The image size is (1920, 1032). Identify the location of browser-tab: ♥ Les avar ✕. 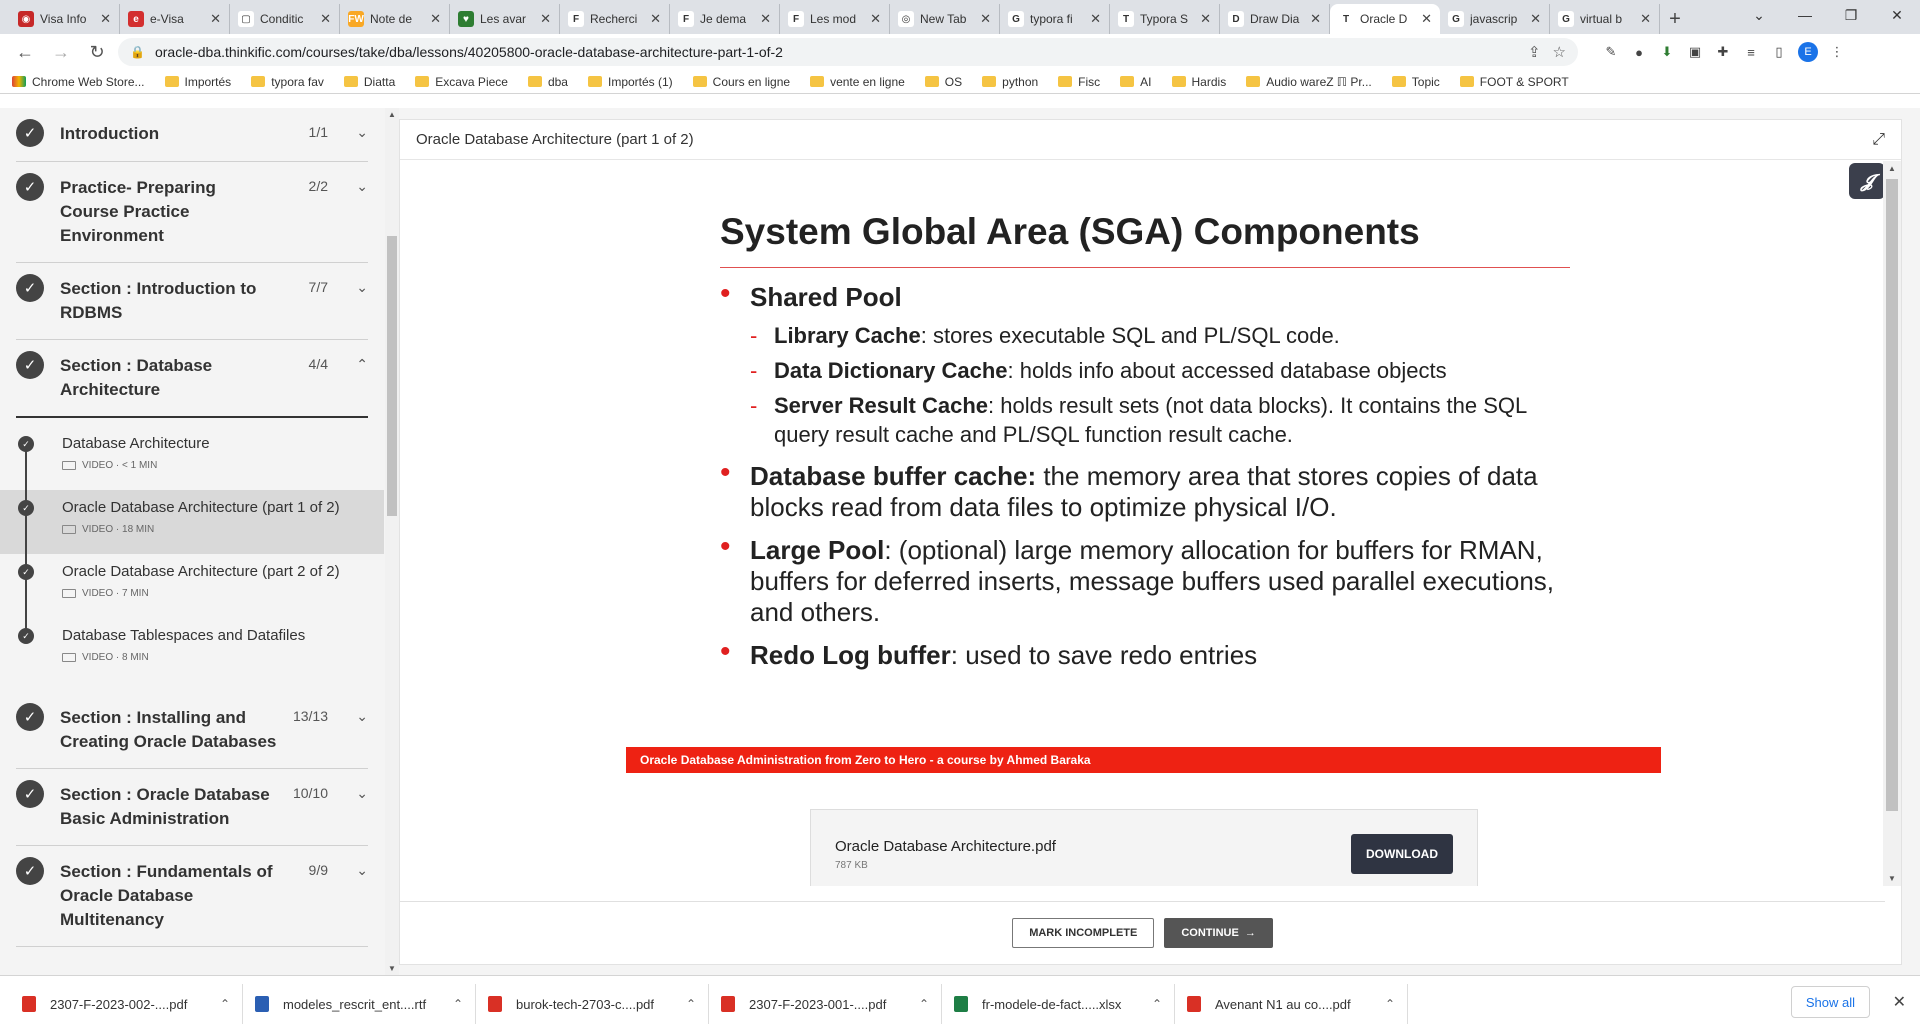
(505, 19).